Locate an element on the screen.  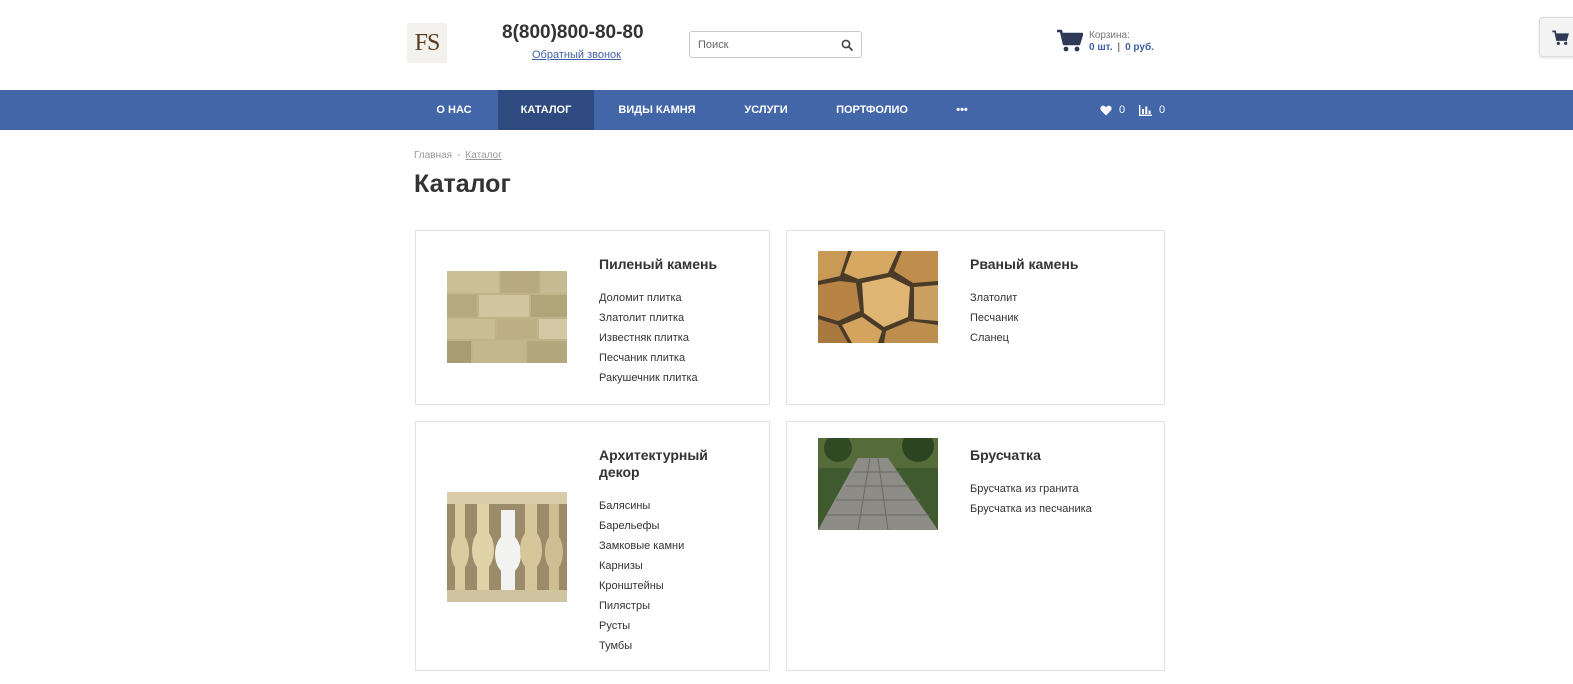
breadcrumb-home: Главная is located at coordinates (433, 155).